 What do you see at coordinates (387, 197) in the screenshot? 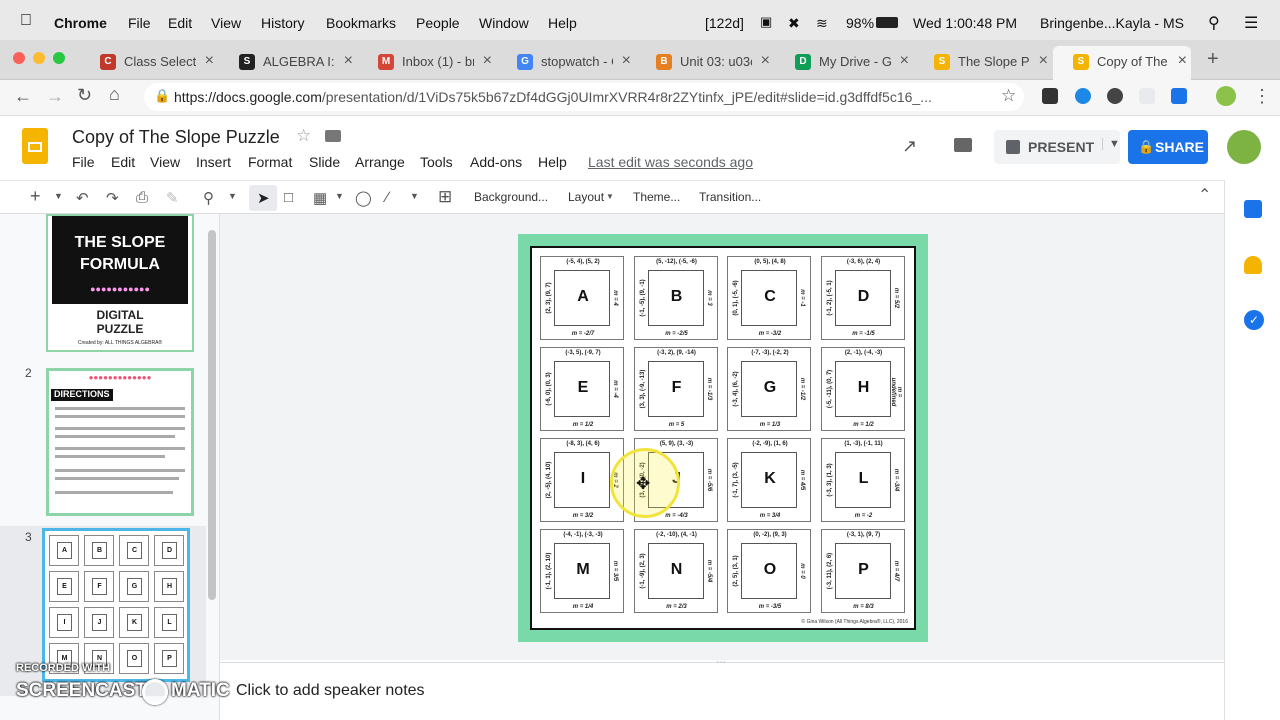
I see `line-icon: ∕` at bounding box center [387, 197].